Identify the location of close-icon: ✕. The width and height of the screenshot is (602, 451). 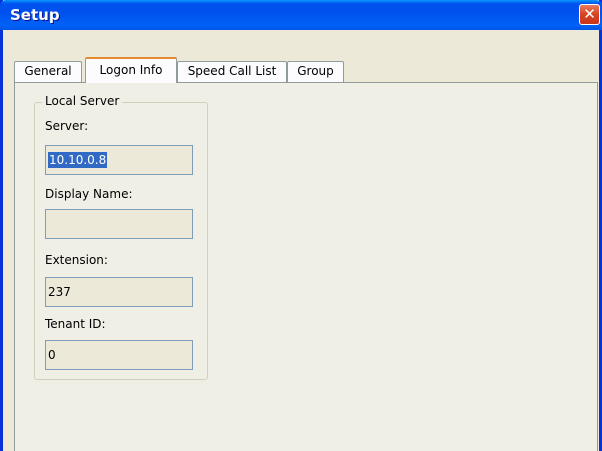
(589, 14).